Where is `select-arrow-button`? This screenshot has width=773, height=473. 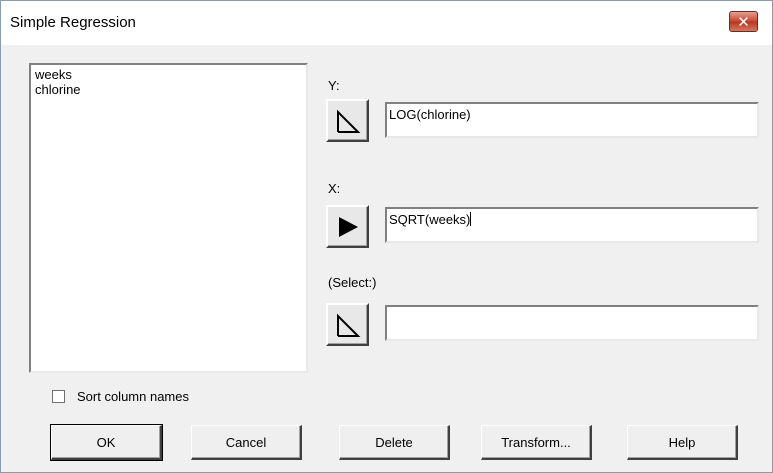
select-arrow-button is located at coordinates (347, 324).